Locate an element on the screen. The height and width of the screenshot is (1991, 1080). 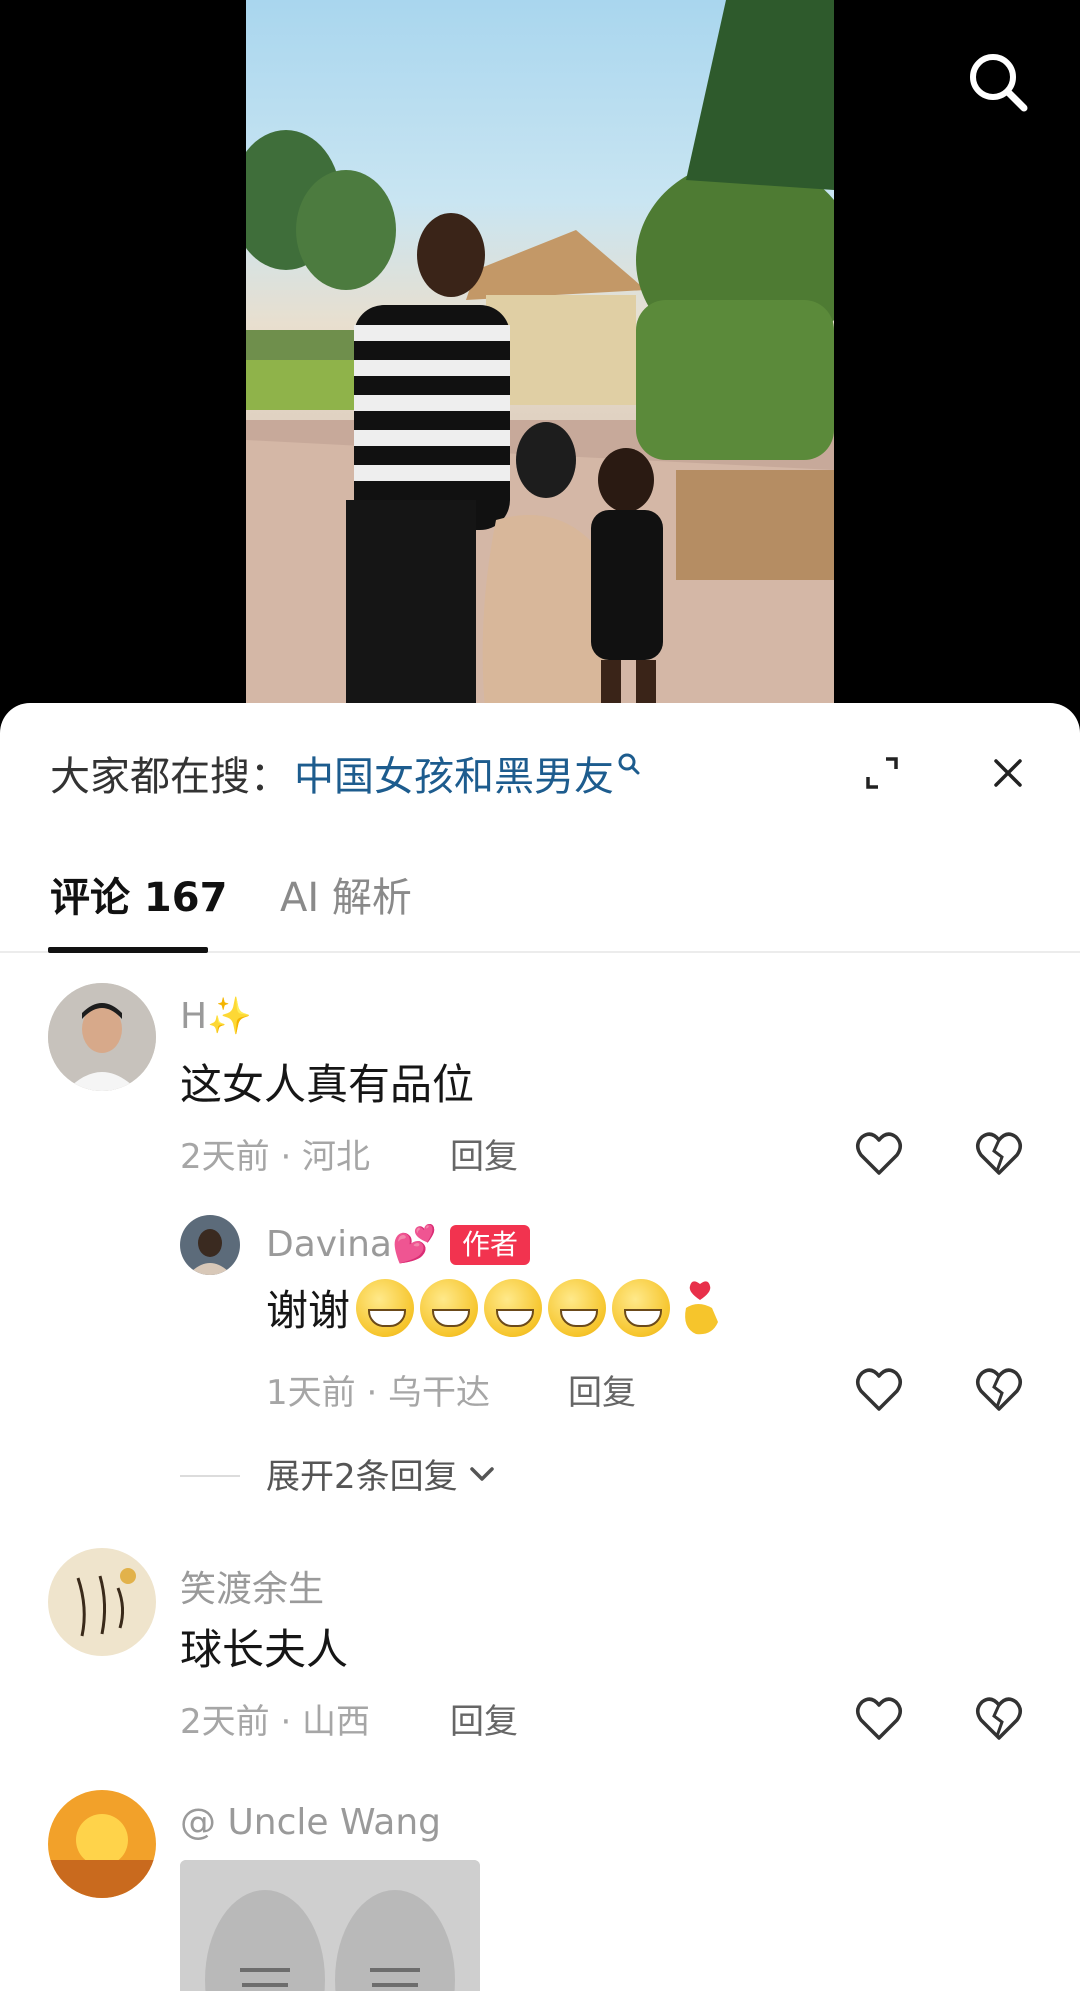
expand-sheet-button is located at coordinates (882, 773).